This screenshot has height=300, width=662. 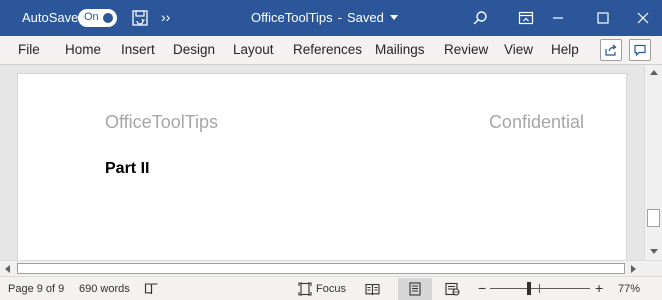 What do you see at coordinates (599, 288) in the screenshot?
I see `zoom-in-button: +` at bounding box center [599, 288].